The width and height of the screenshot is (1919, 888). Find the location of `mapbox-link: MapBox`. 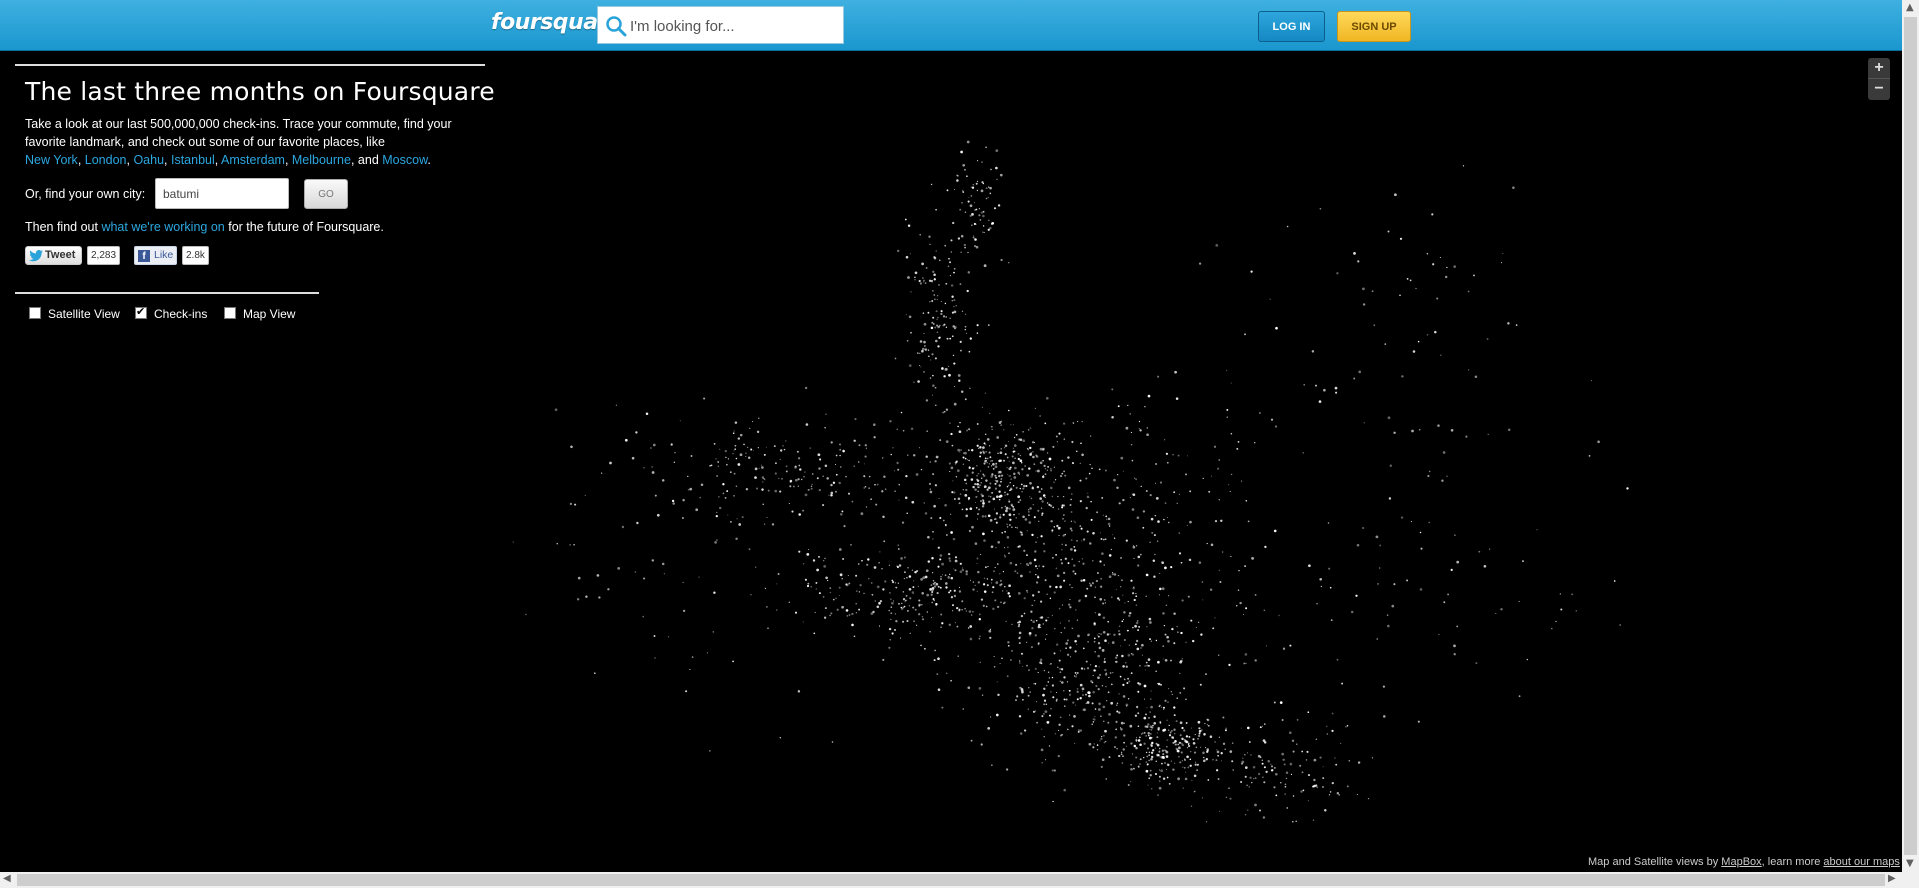

mapbox-link: MapBox is located at coordinates (1741, 862).